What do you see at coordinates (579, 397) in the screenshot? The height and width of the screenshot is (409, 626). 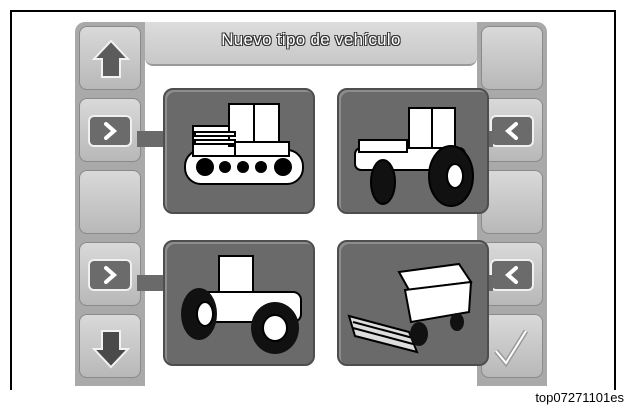 I see `figure-id-caption: top07271101es` at bounding box center [579, 397].